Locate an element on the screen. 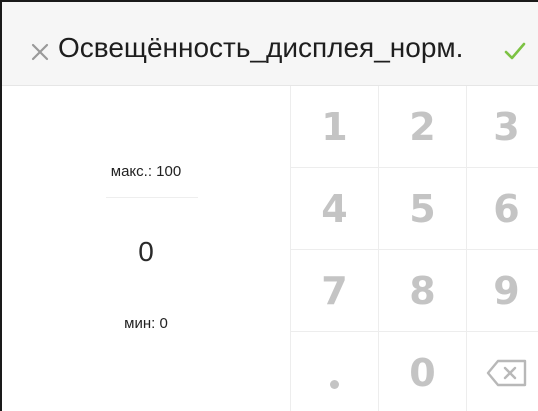 This screenshot has height=411, width=538. value-display: 0 is located at coordinates (146, 252).